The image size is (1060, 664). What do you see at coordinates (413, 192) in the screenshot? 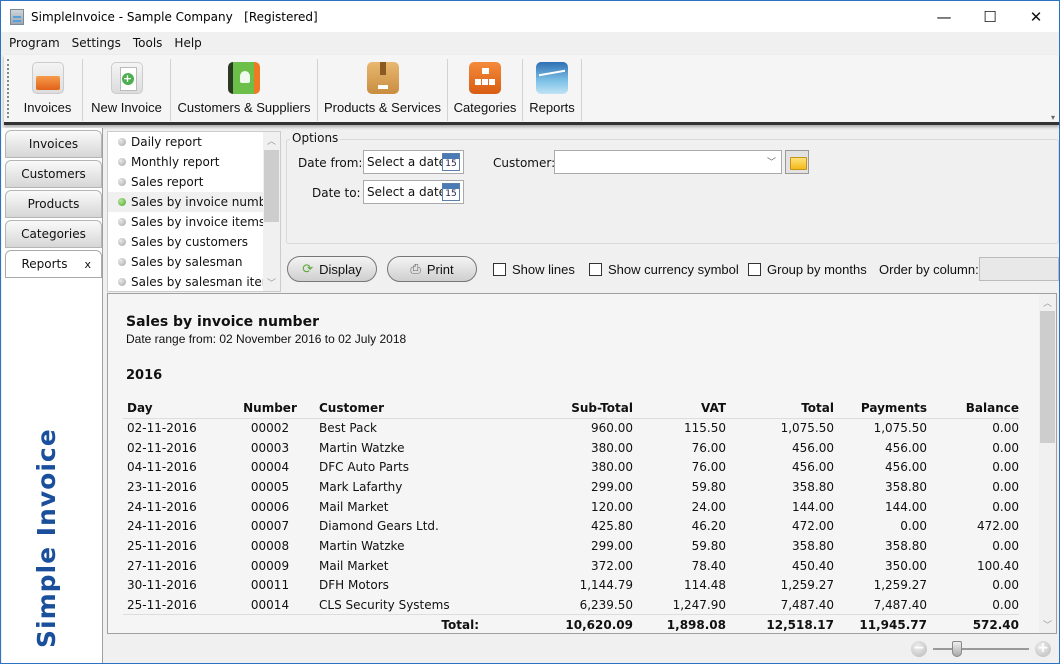
I see `date-to-picker: Select a date 15` at bounding box center [413, 192].